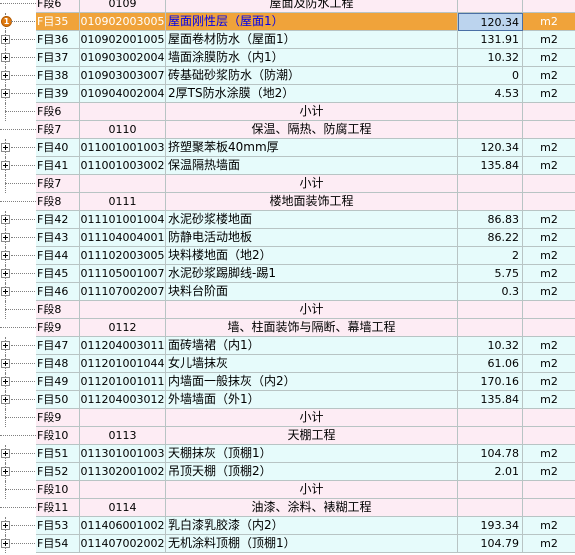 This screenshot has width=575, height=555. Describe the element at coordinates (287, 346) in the screenshot. I see `table-row: F目47 011204003011 面砖墙裙（内1） 10.32 m2` at that location.